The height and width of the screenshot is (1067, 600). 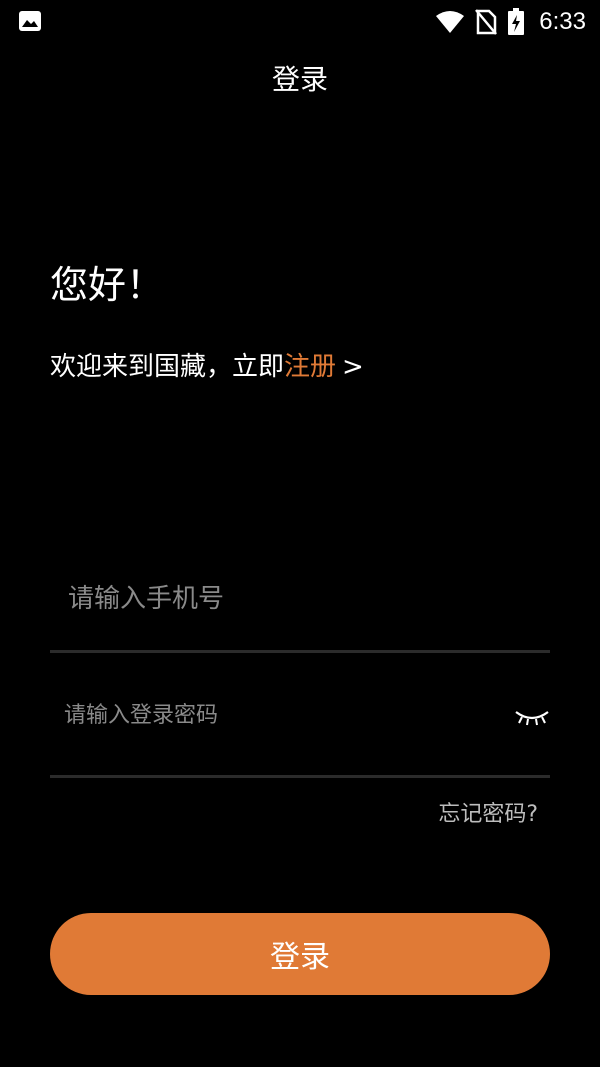 I want to click on forgot-password-link: 忘记密码?, so click(x=488, y=812).